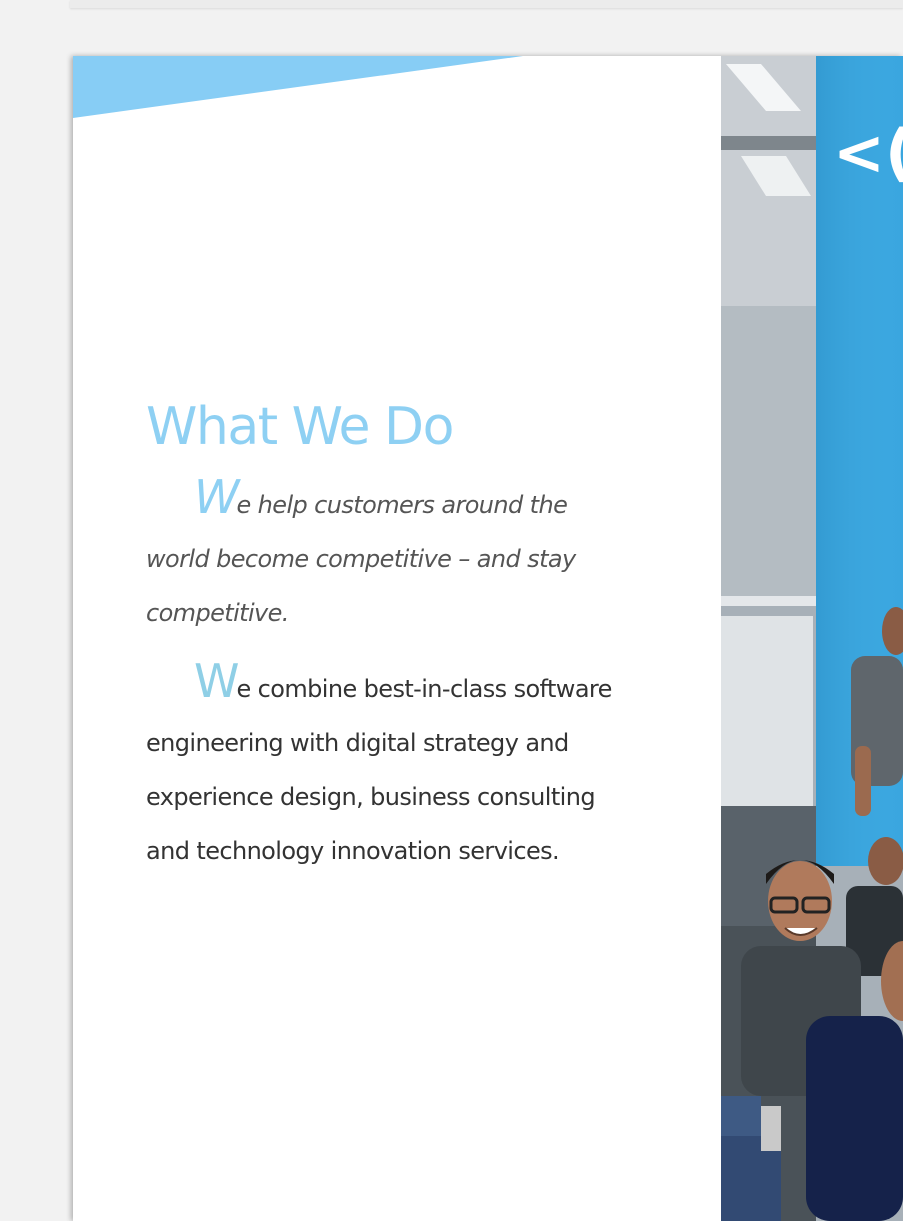 The width and height of the screenshot is (903, 1221). Describe the element at coordinates (868, 152) in the screenshot. I see `wall-sign-text: <(` at that location.